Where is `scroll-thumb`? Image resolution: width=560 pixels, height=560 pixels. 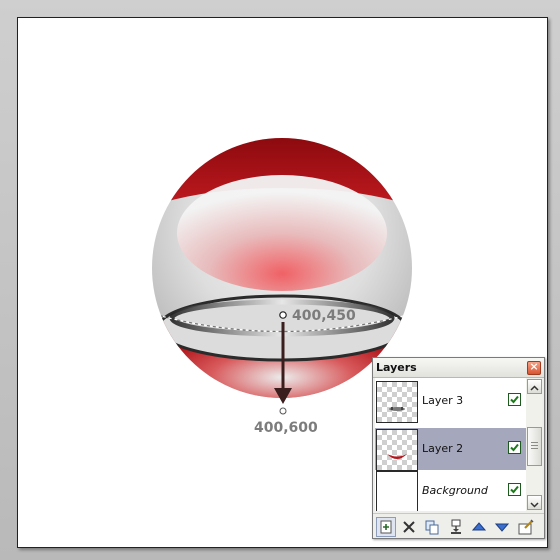 scroll-thumb is located at coordinates (534, 446).